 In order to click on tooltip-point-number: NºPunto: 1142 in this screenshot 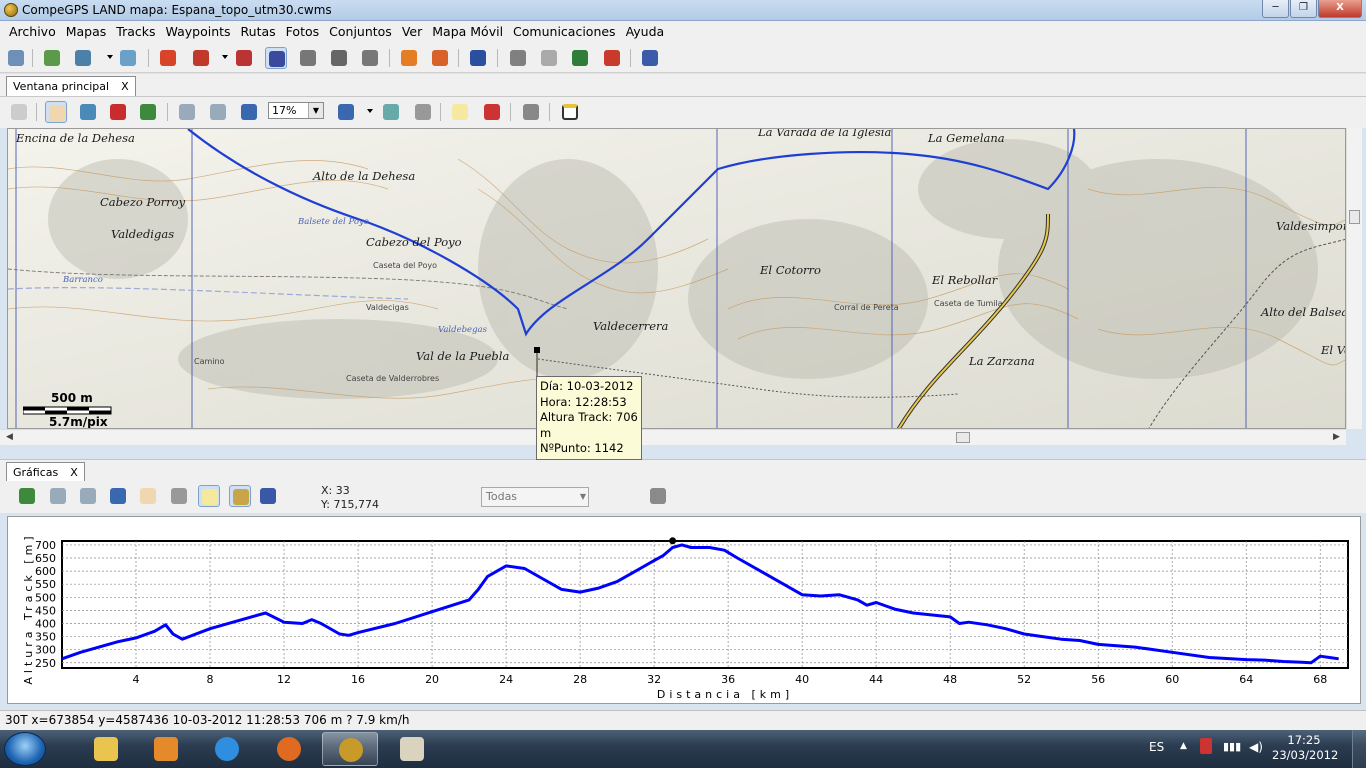, I will do `click(582, 448)`.